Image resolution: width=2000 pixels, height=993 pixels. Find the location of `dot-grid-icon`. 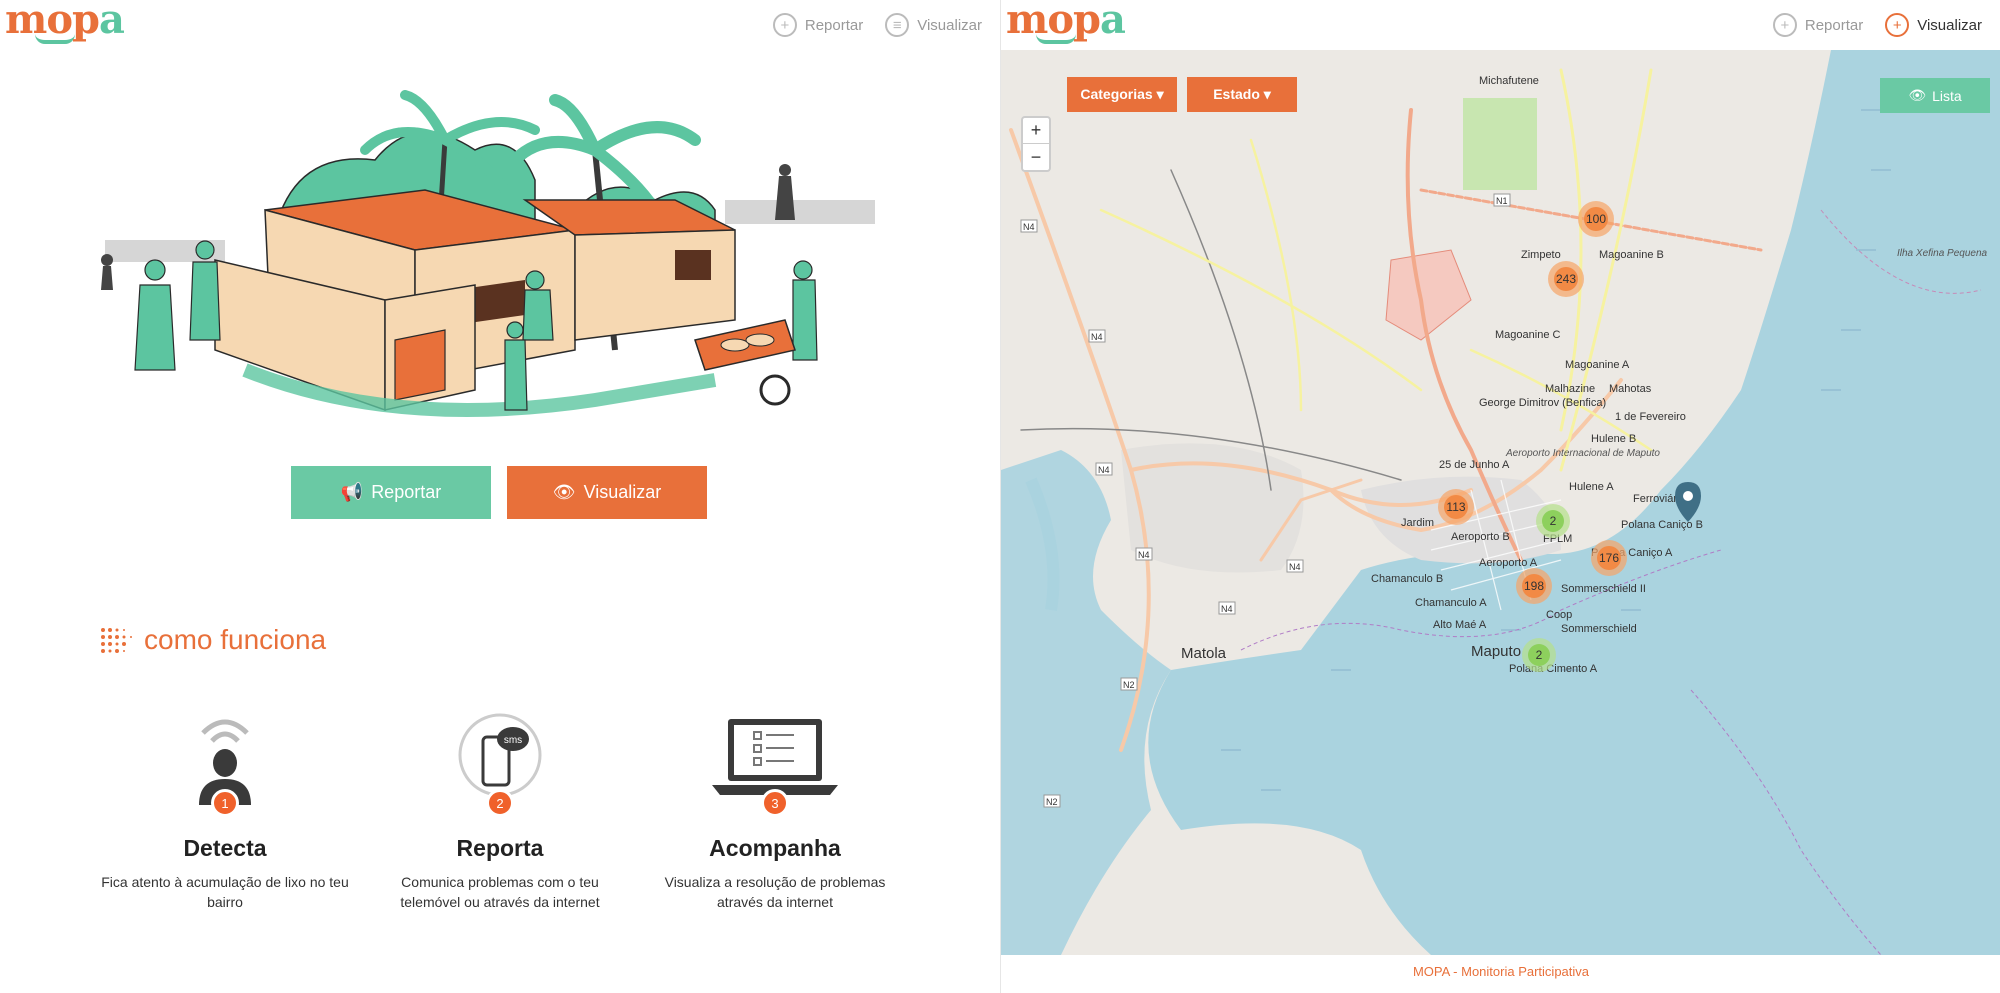

dot-grid-icon is located at coordinates (116, 640).